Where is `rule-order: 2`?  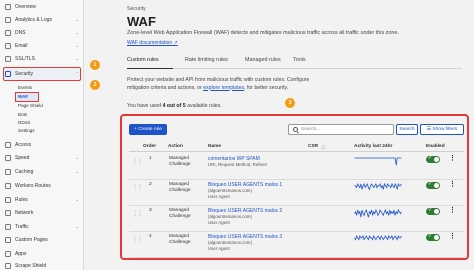
rule-order: 2 is located at coordinates (150, 184).